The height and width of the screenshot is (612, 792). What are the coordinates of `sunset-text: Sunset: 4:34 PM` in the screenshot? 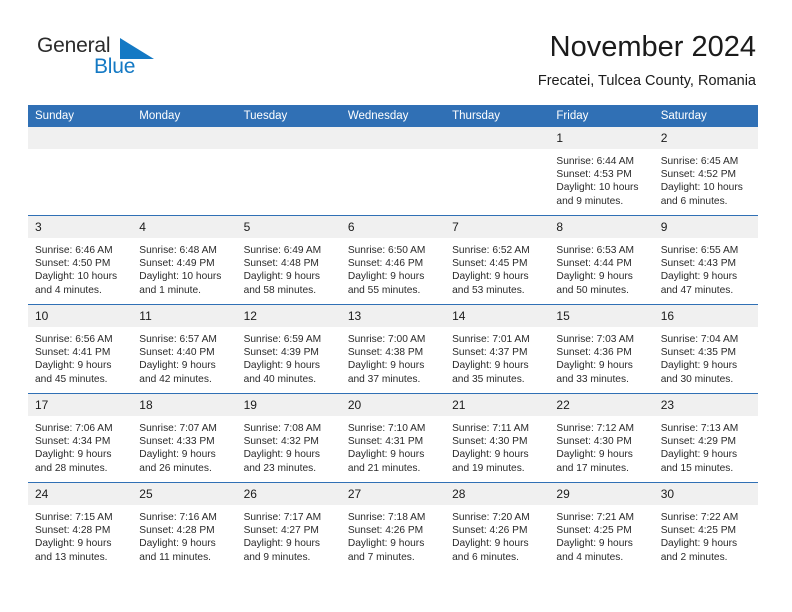 It's located at (73, 442).